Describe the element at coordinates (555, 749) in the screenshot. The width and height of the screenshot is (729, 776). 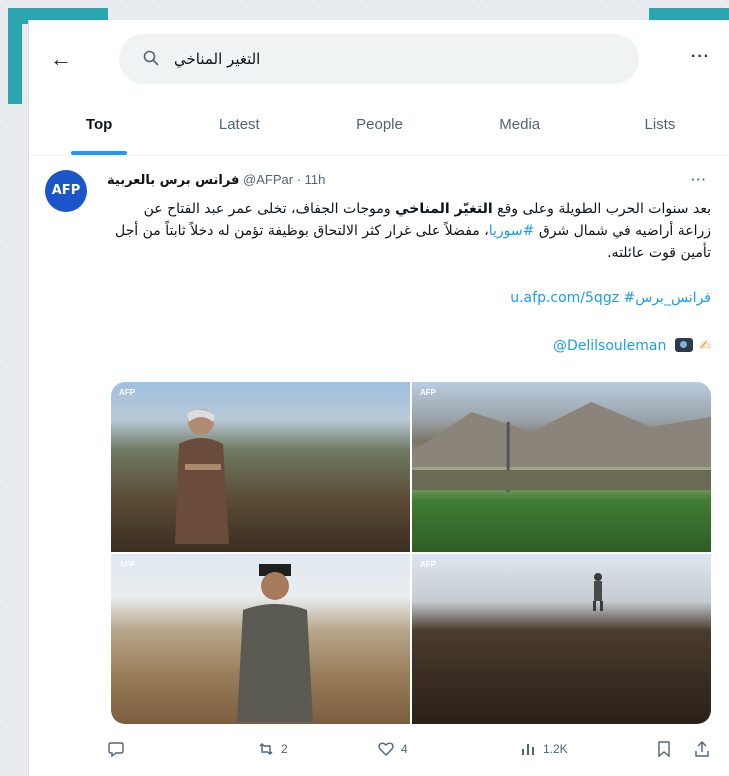
I see `views-count: 1.2K` at that location.